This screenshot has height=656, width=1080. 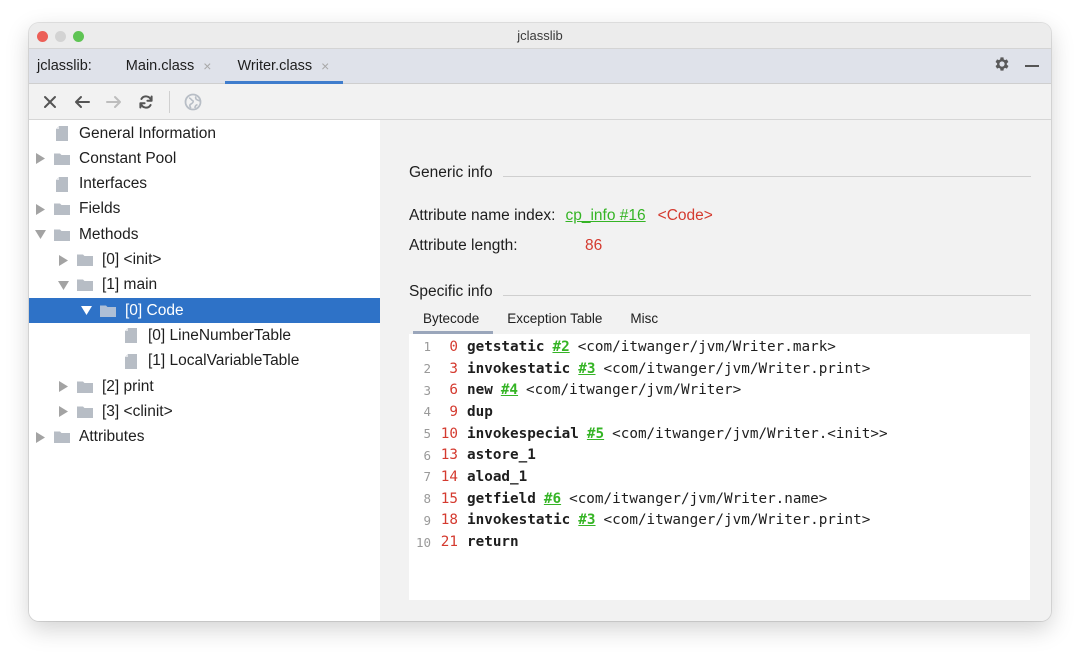 What do you see at coordinates (204, 437) in the screenshot?
I see `tree-node: Attributes` at bounding box center [204, 437].